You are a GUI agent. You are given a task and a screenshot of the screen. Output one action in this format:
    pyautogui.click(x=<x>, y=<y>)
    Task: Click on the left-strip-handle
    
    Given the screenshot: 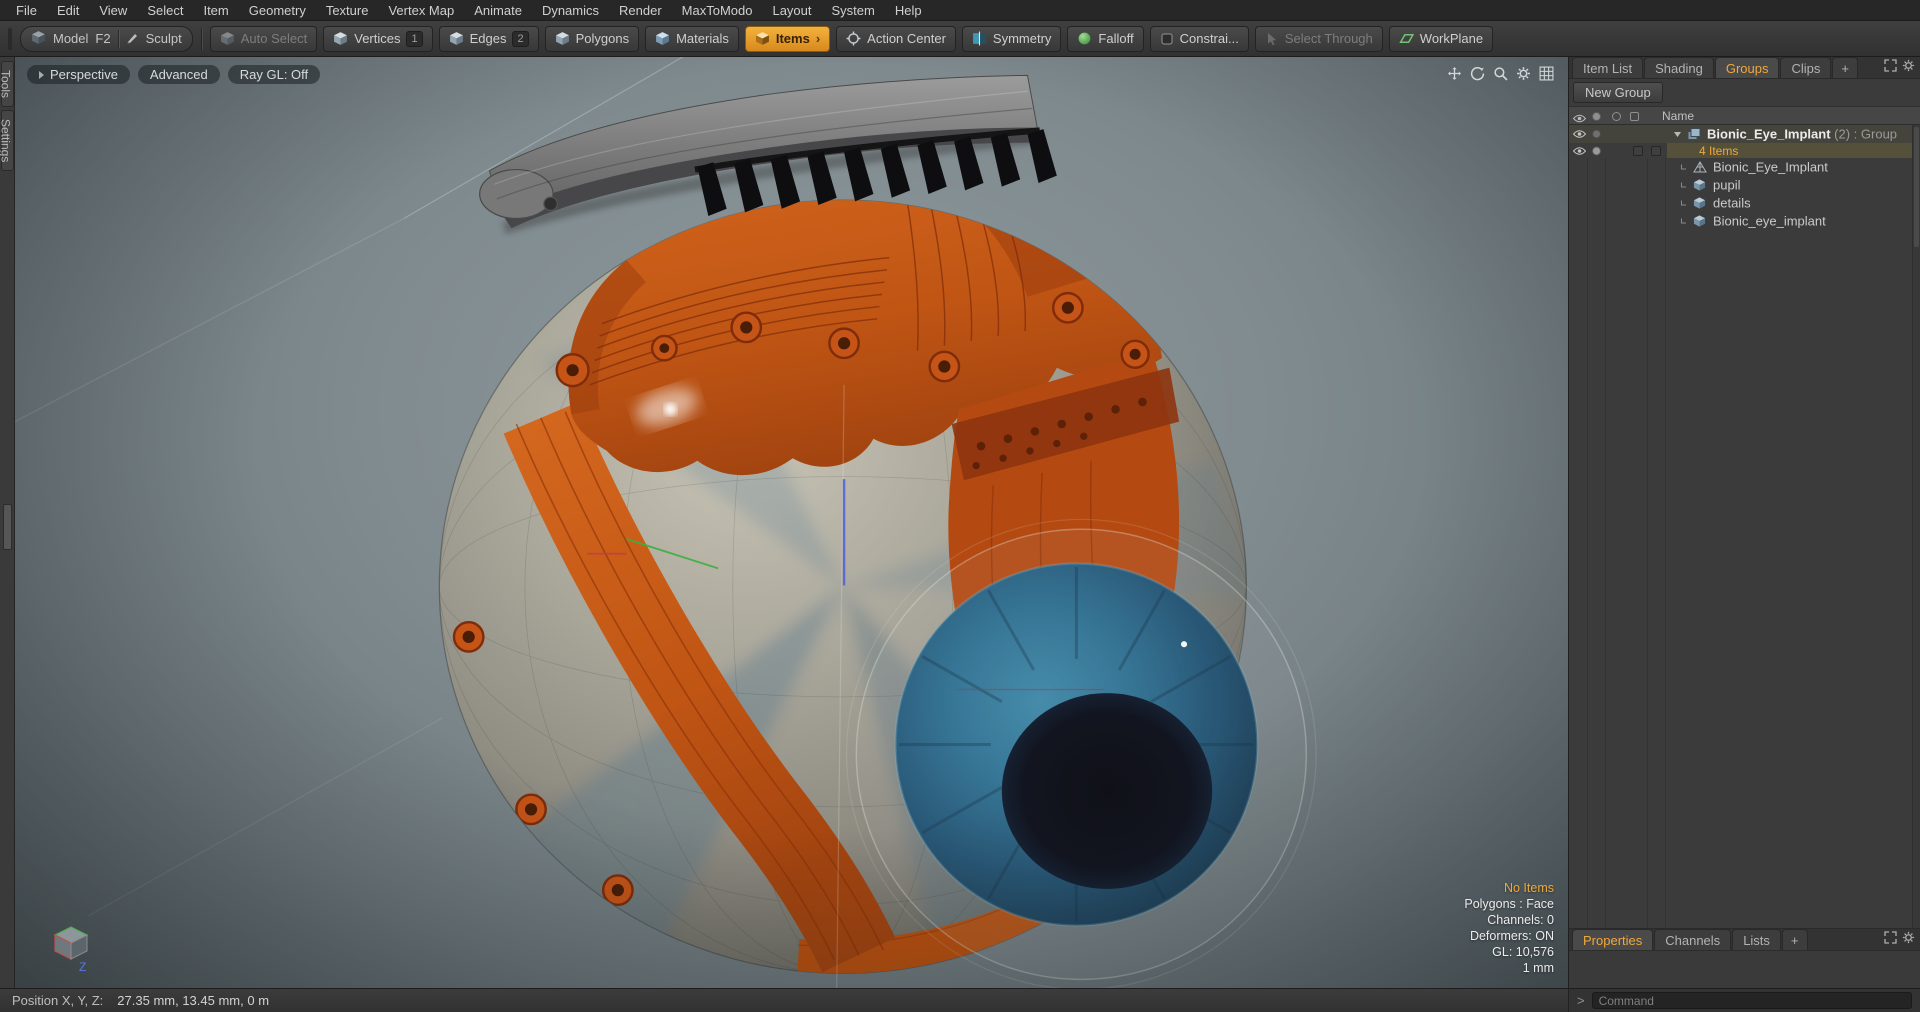 What is the action you would take?
    pyautogui.click(x=7, y=527)
    